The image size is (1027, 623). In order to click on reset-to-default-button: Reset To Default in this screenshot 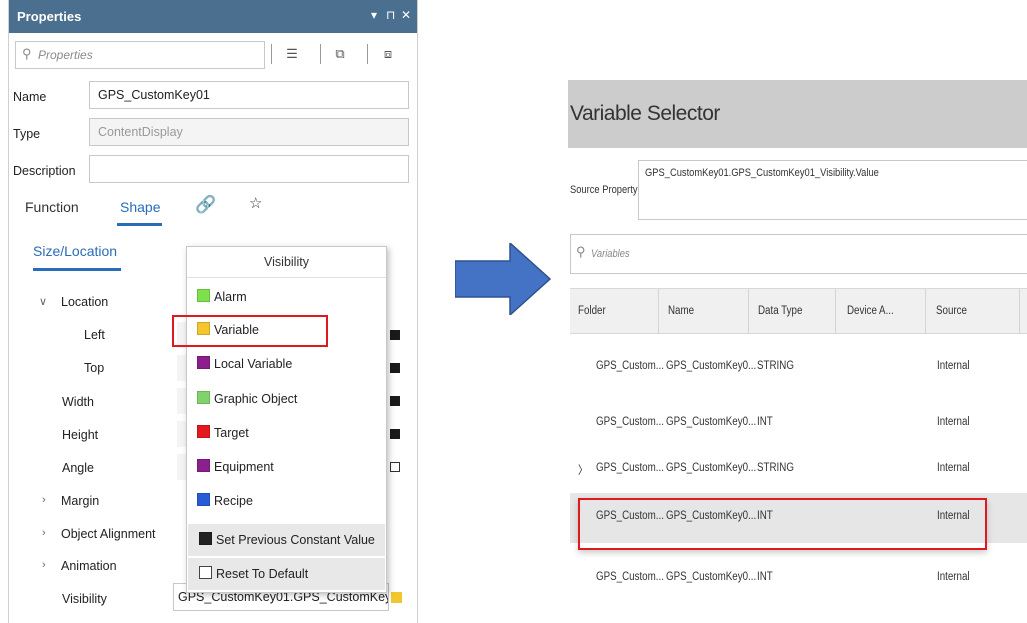, I will do `click(253, 573)`.